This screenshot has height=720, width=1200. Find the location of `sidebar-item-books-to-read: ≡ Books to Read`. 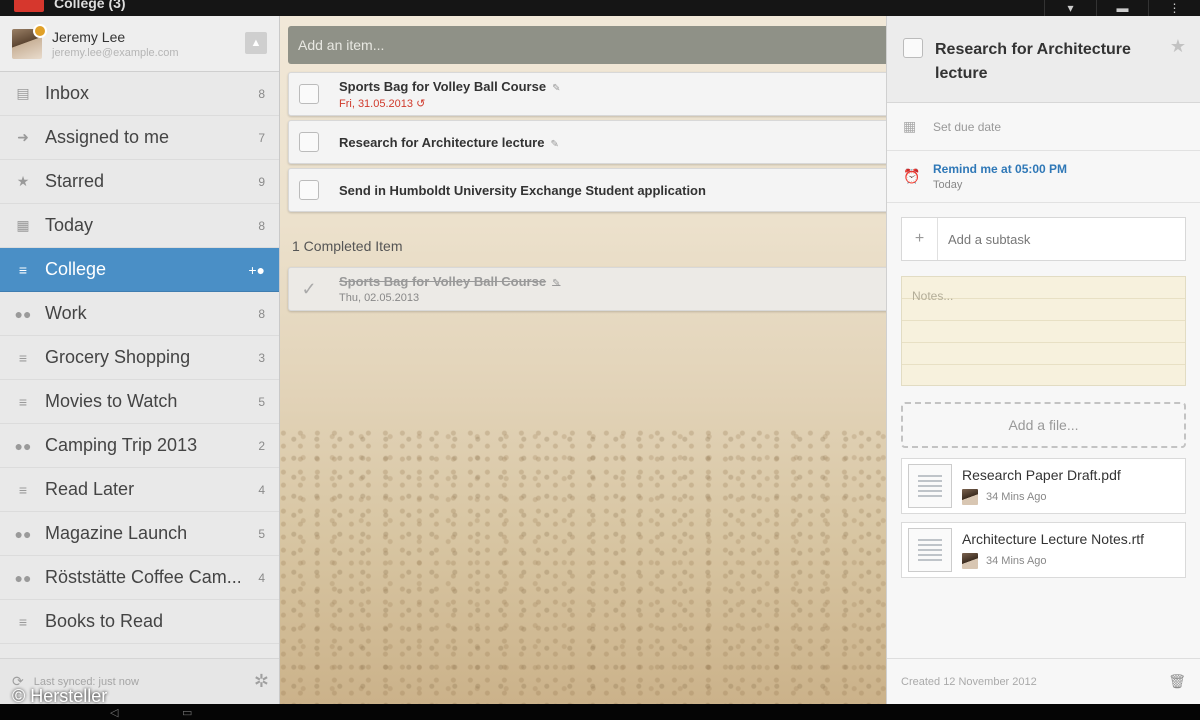

sidebar-item-books-to-read: ≡ Books to Read is located at coordinates (139, 622).